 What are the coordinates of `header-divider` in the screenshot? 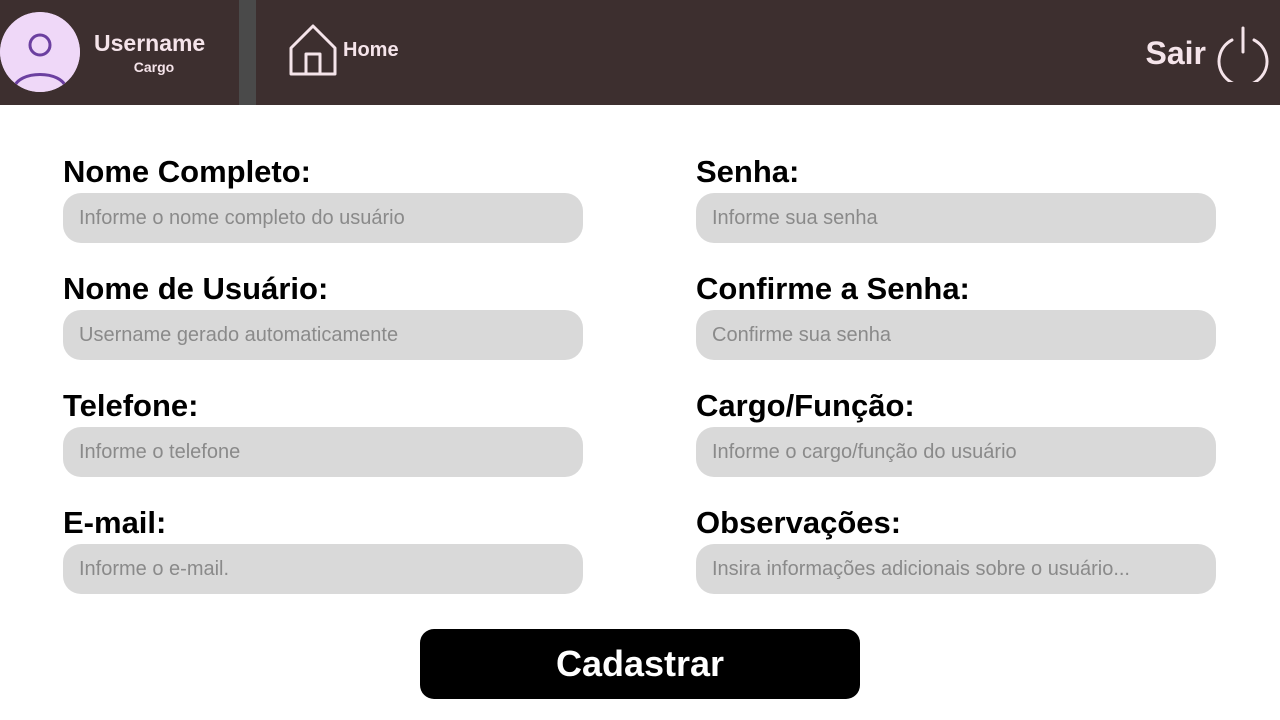 It's located at (247, 52).